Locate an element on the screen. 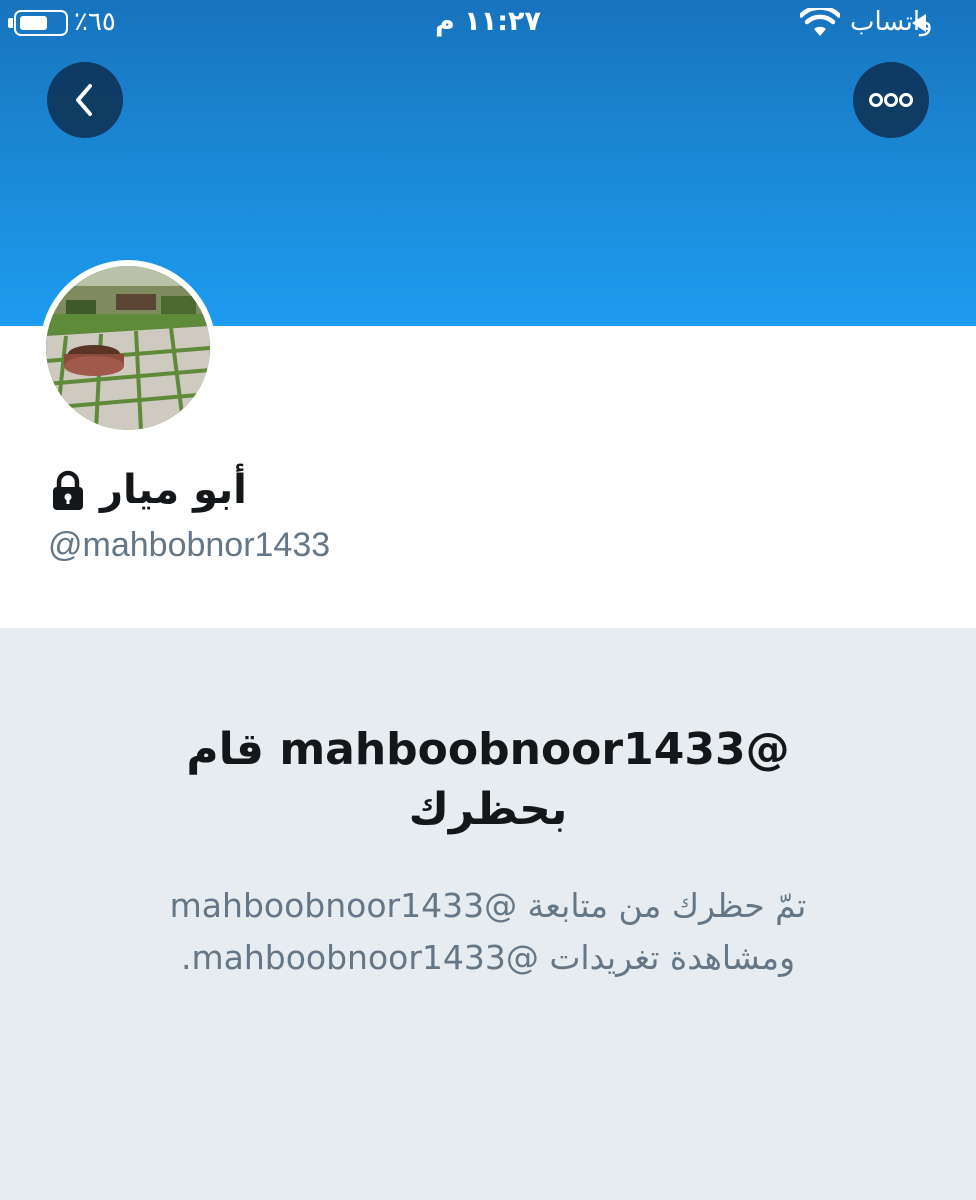 This screenshot has width=976, height=1200. chevron-left-icon is located at coordinates (84, 100).